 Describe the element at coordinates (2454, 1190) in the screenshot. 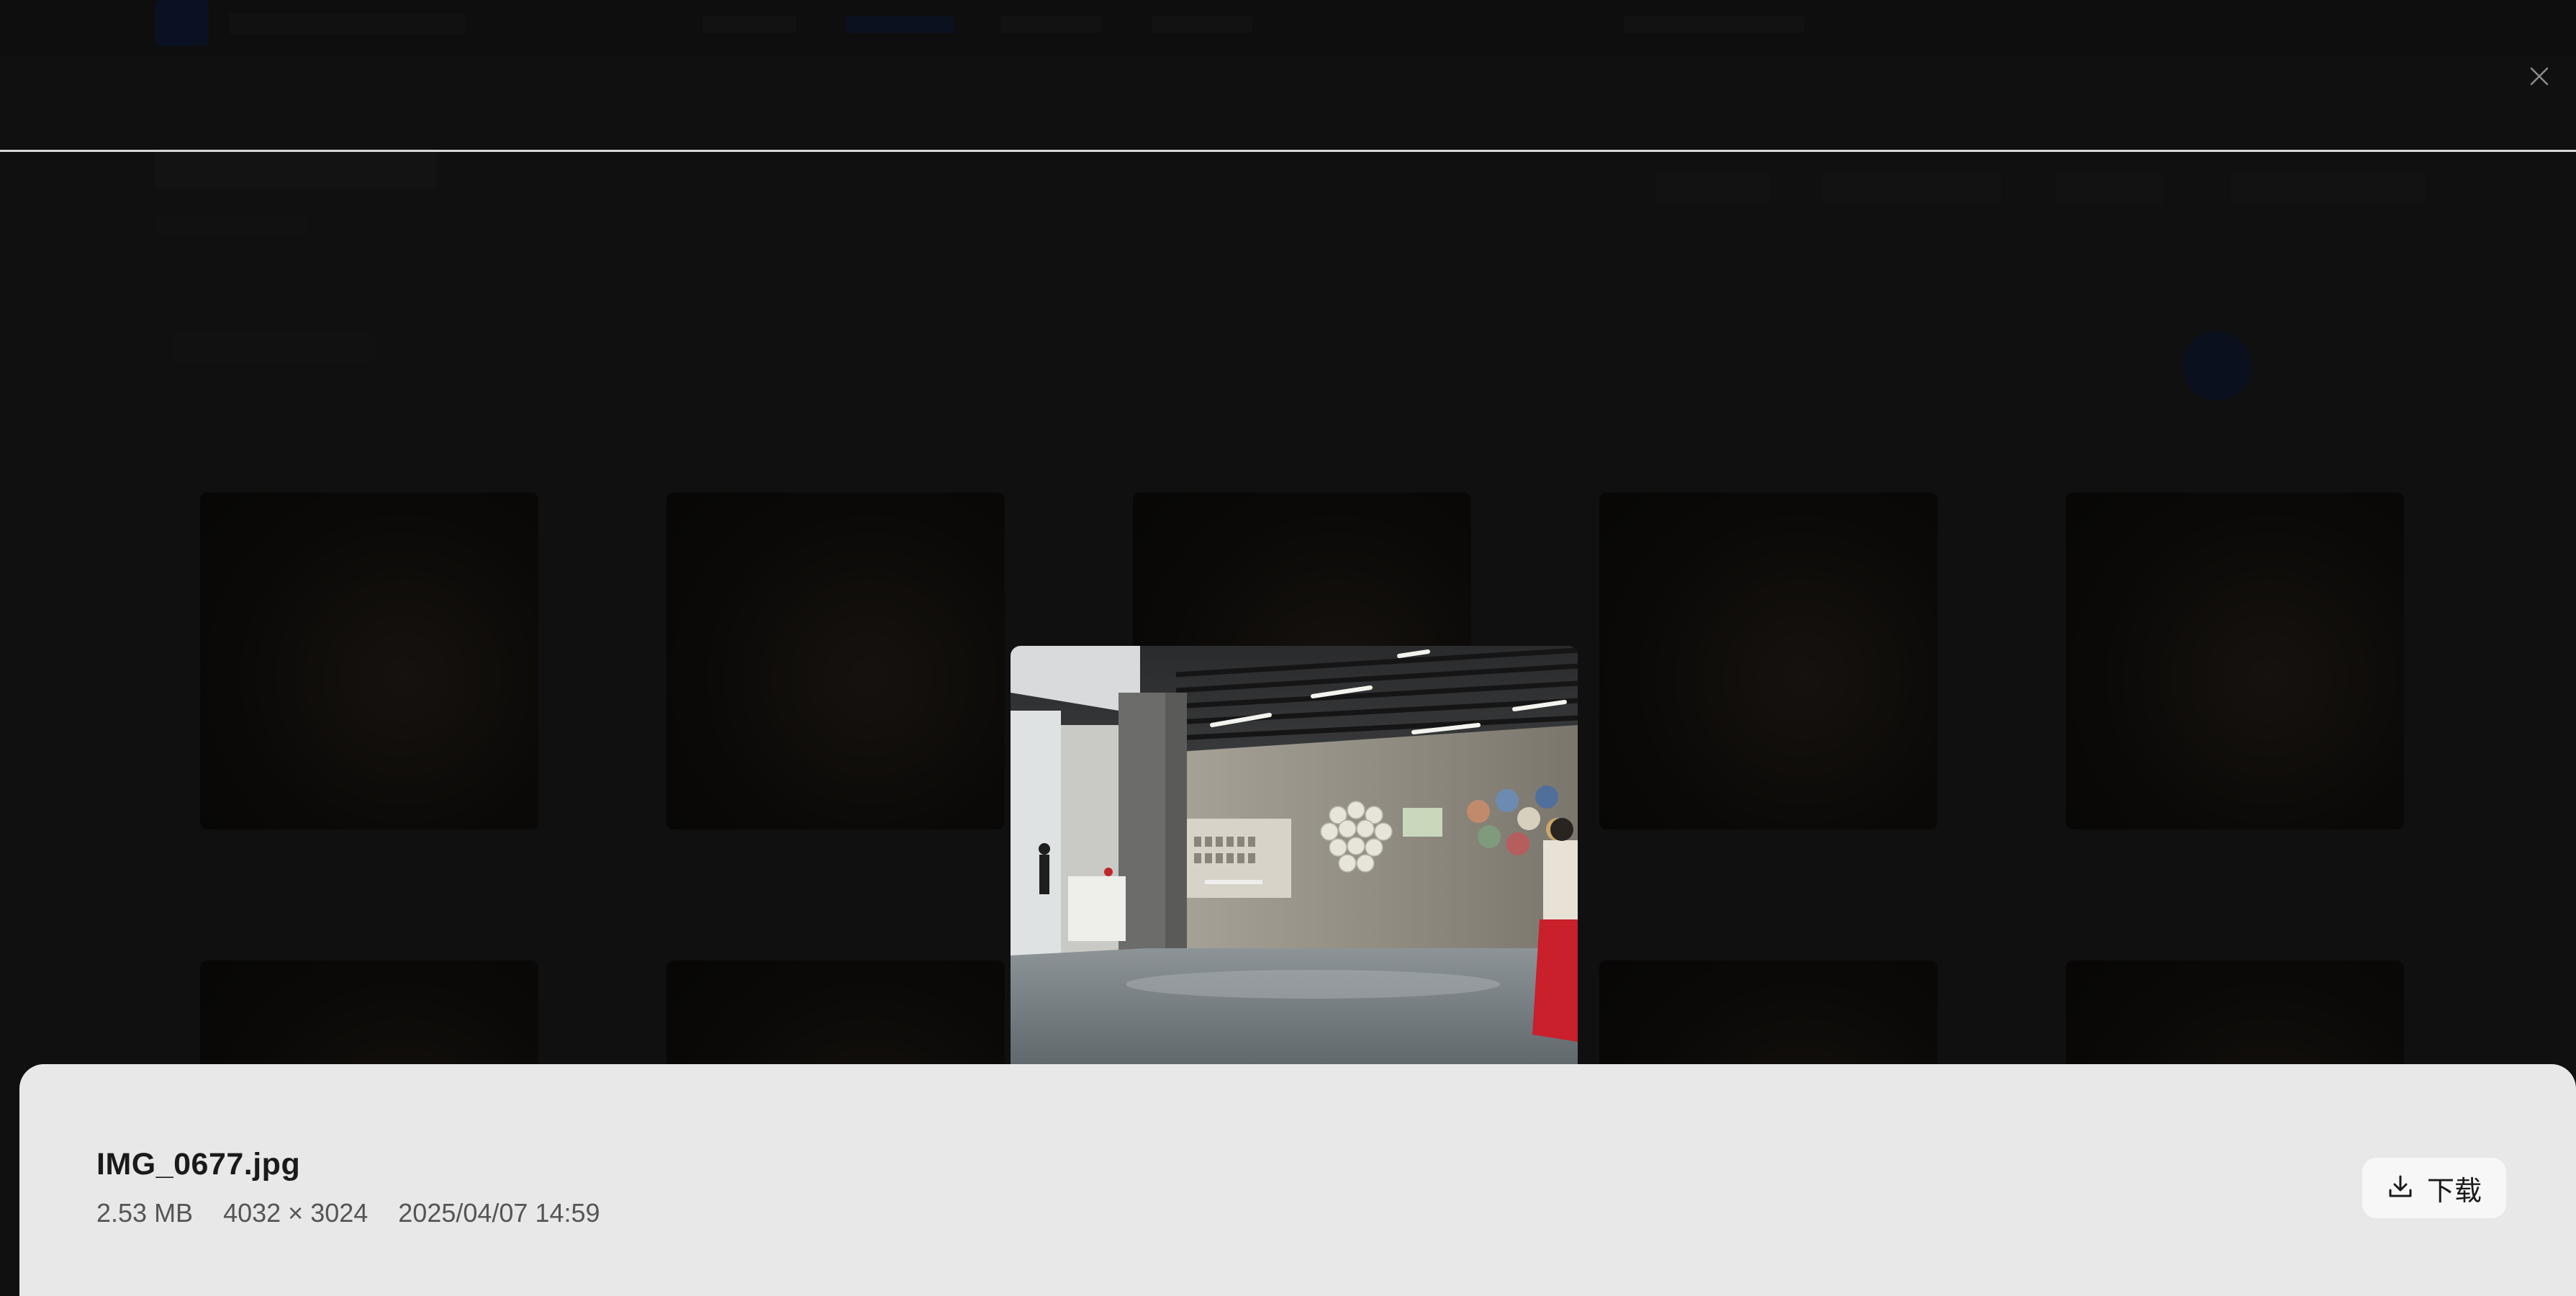

I see `download-label: 下载` at that location.